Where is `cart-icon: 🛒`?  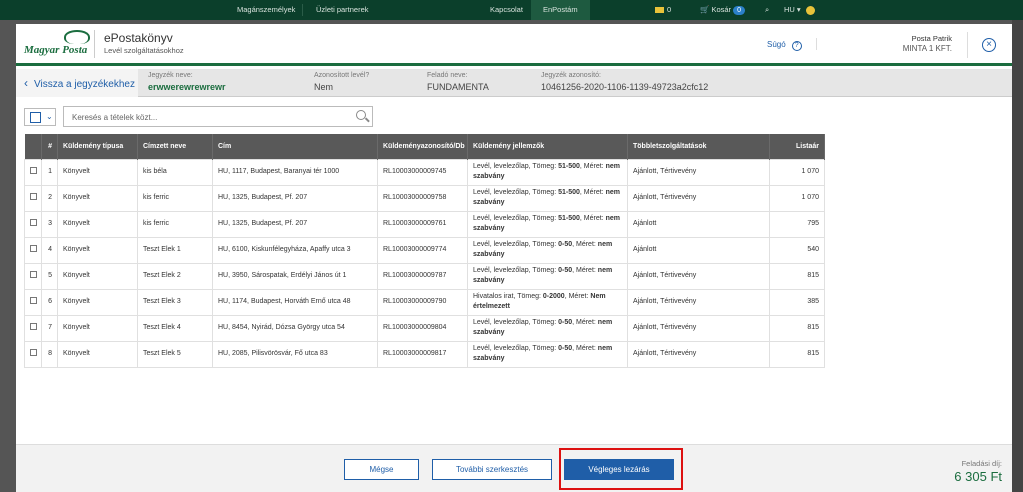
cart-icon: 🛒 is located at coordinates (705, 9).